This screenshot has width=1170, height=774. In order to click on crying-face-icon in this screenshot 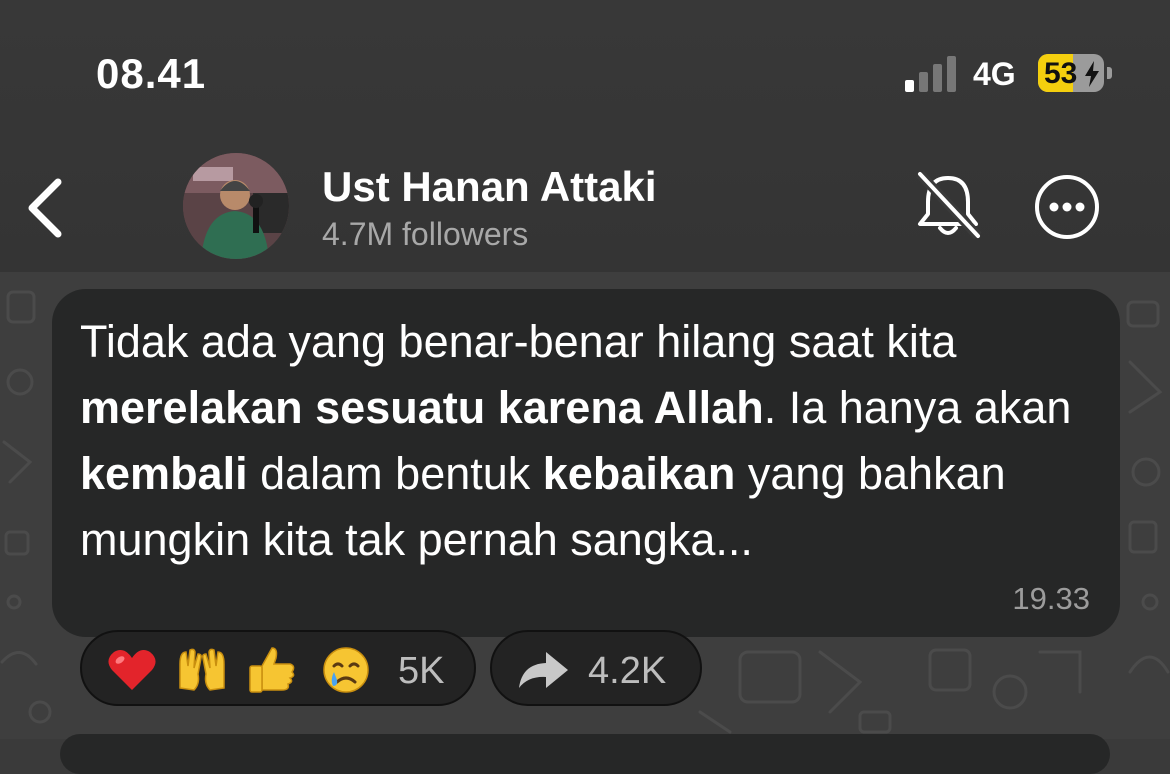, I will do `click(346, 670)`.